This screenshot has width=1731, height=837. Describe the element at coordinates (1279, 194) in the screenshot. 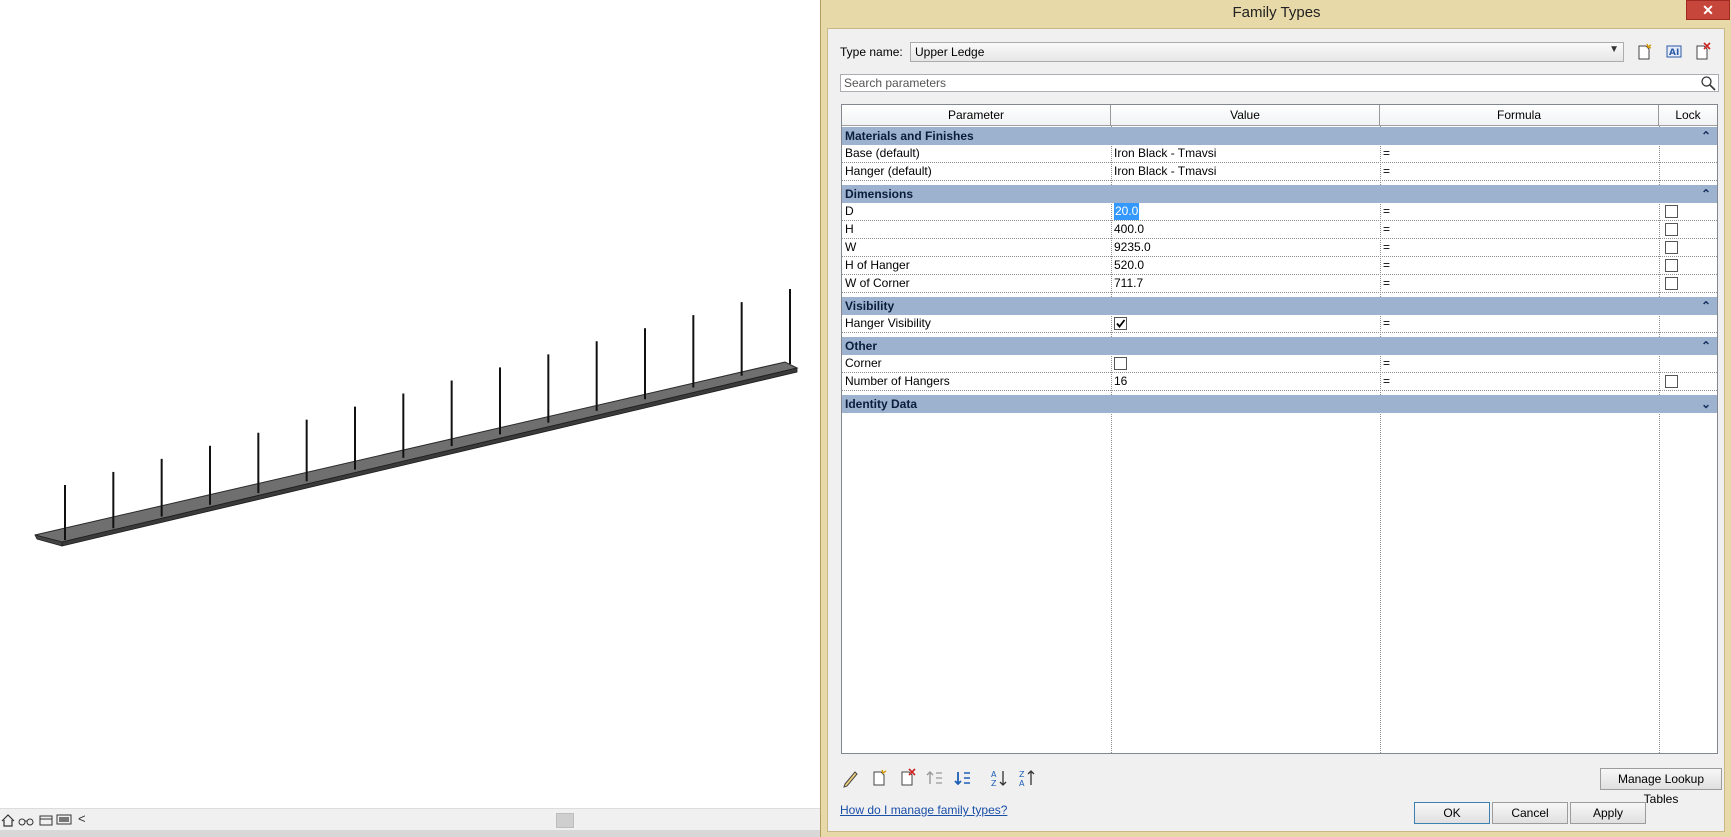

I see `group-dimensions: Dimensions ⌃` at that location.